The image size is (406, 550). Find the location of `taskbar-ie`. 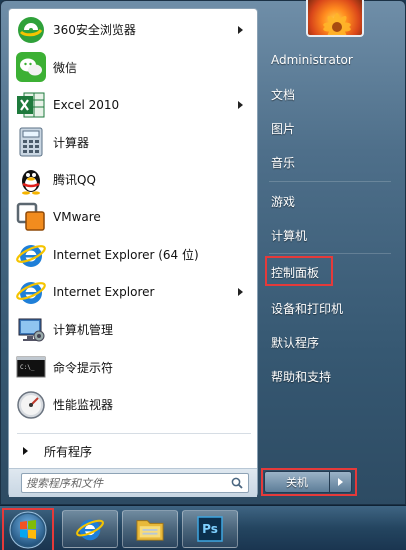

taskbar-ie is located at coordinates (90, 529).